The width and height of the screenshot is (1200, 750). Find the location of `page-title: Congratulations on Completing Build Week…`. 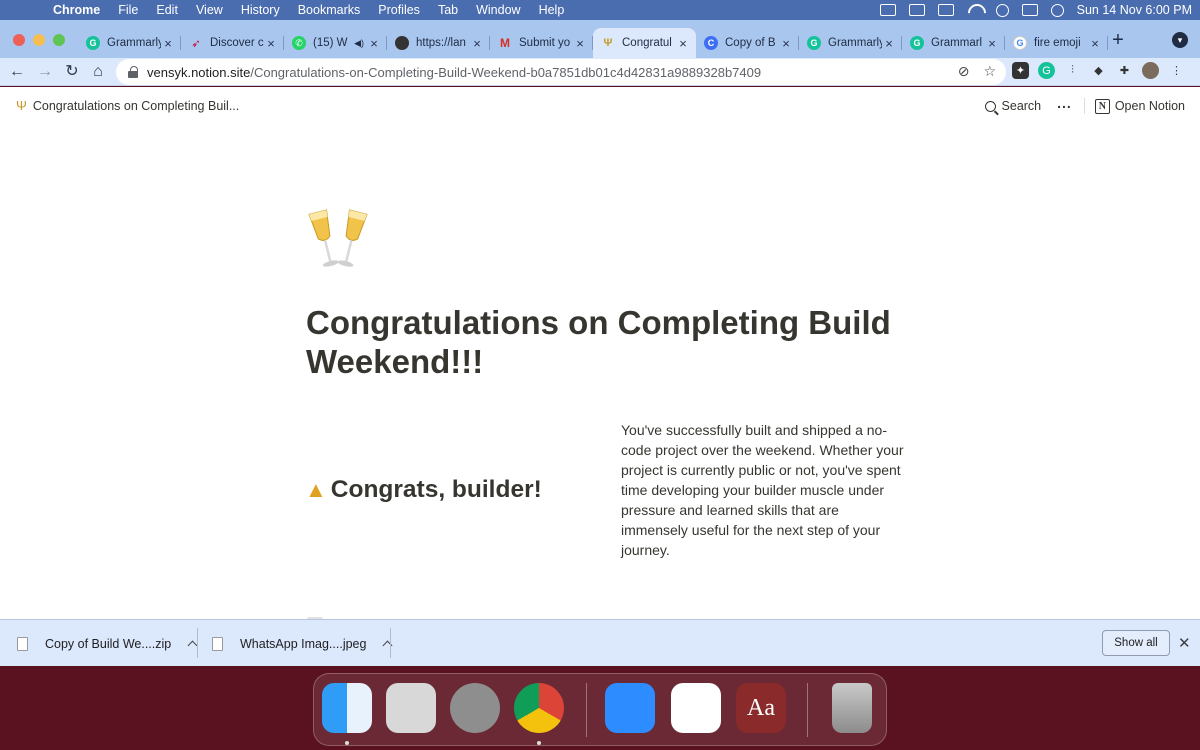

page-title: Congratulations on Completing Build Week… is located at coordinates (598, 342).